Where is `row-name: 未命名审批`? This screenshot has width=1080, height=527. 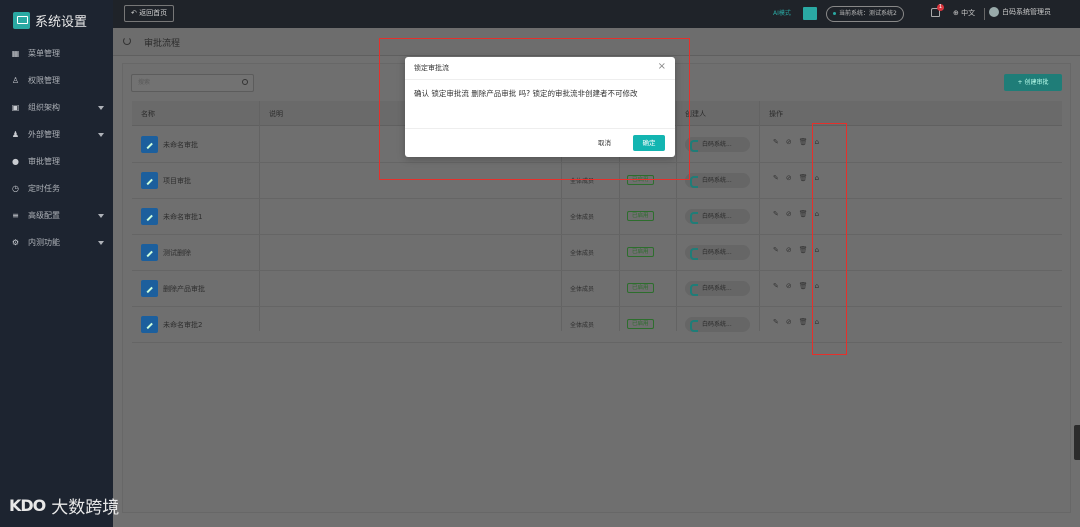
row-name: 未命名审批 is located at coordinates (180, 145).